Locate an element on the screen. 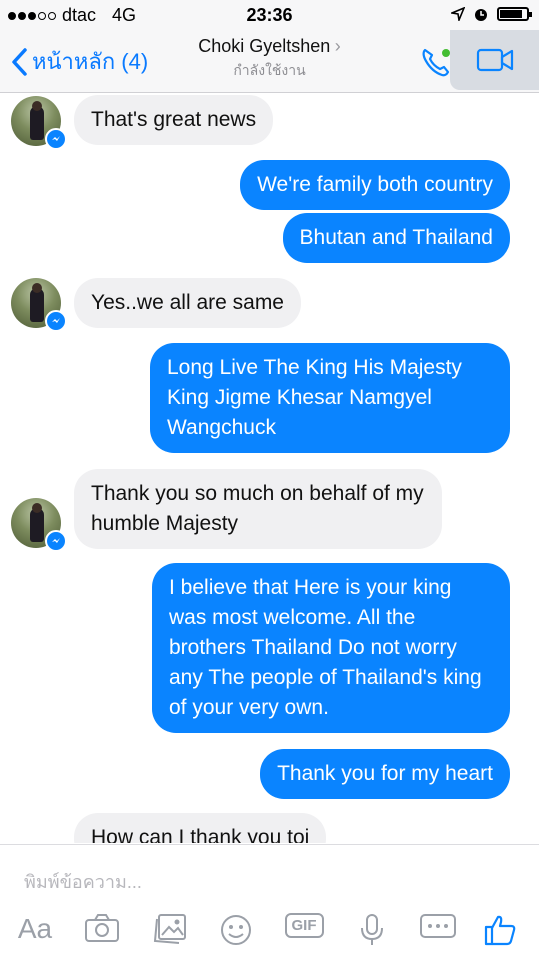  more-icon is located at coordinates (438, 926).